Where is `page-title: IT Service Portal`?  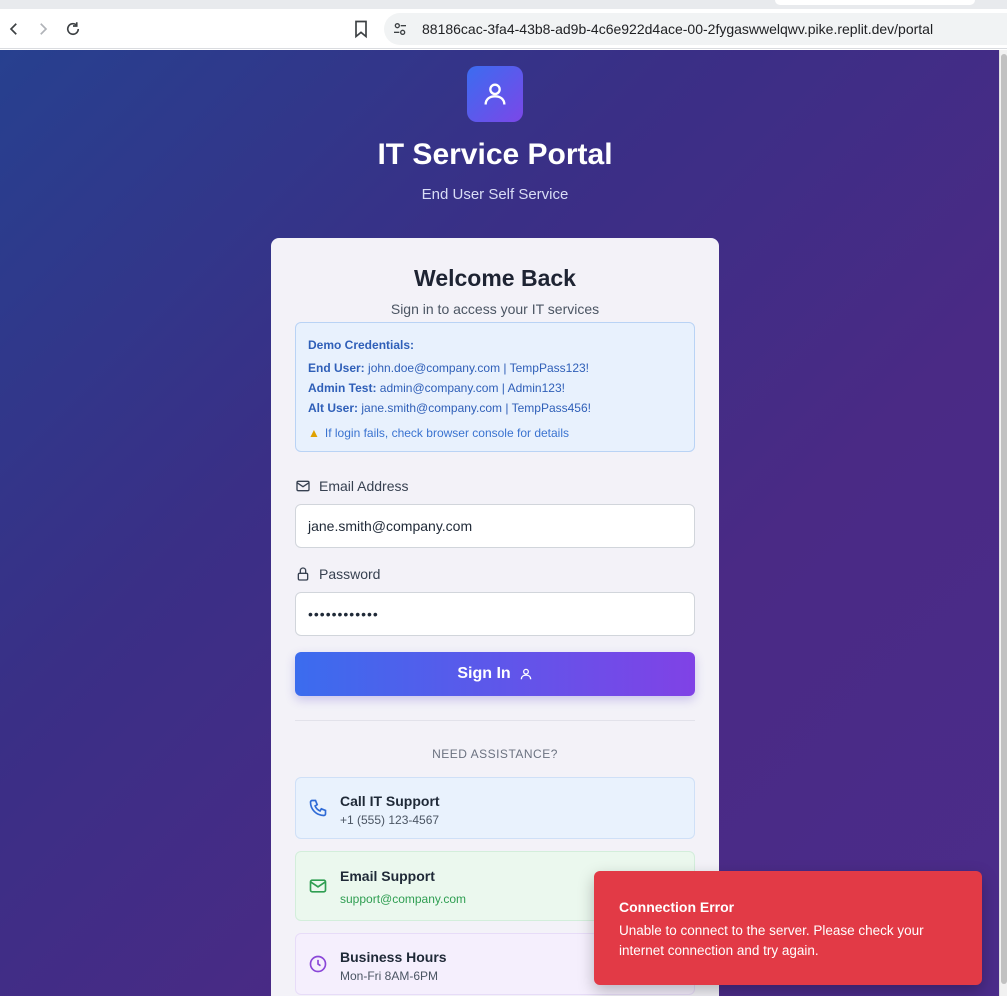
page-title: IT Service Portal is located at coordinates (495, 154).